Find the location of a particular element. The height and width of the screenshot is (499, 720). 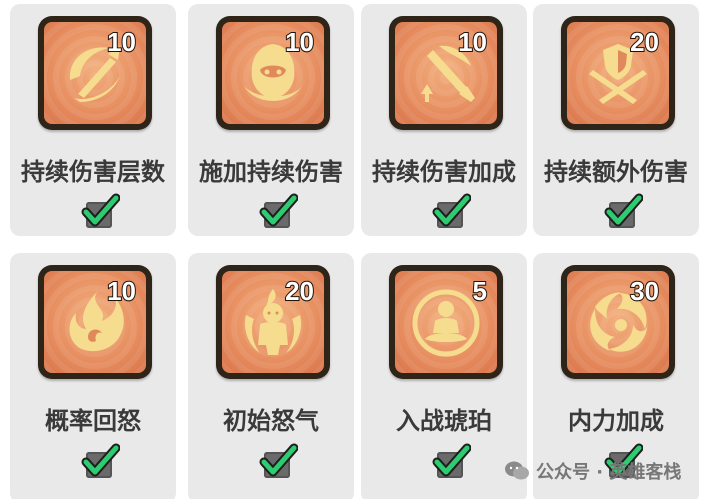

talent-icon-tile: 5 is located at coordinates (446, 322).